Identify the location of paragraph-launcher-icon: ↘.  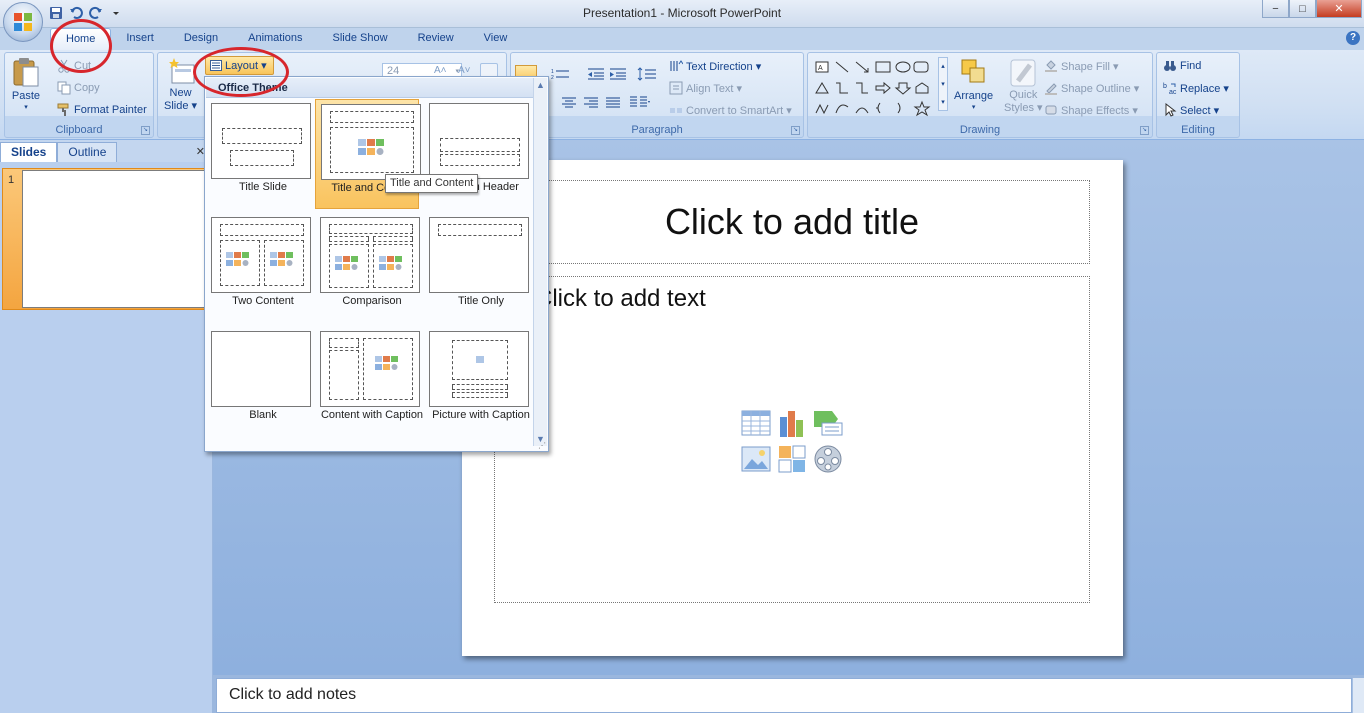
(795, 130).